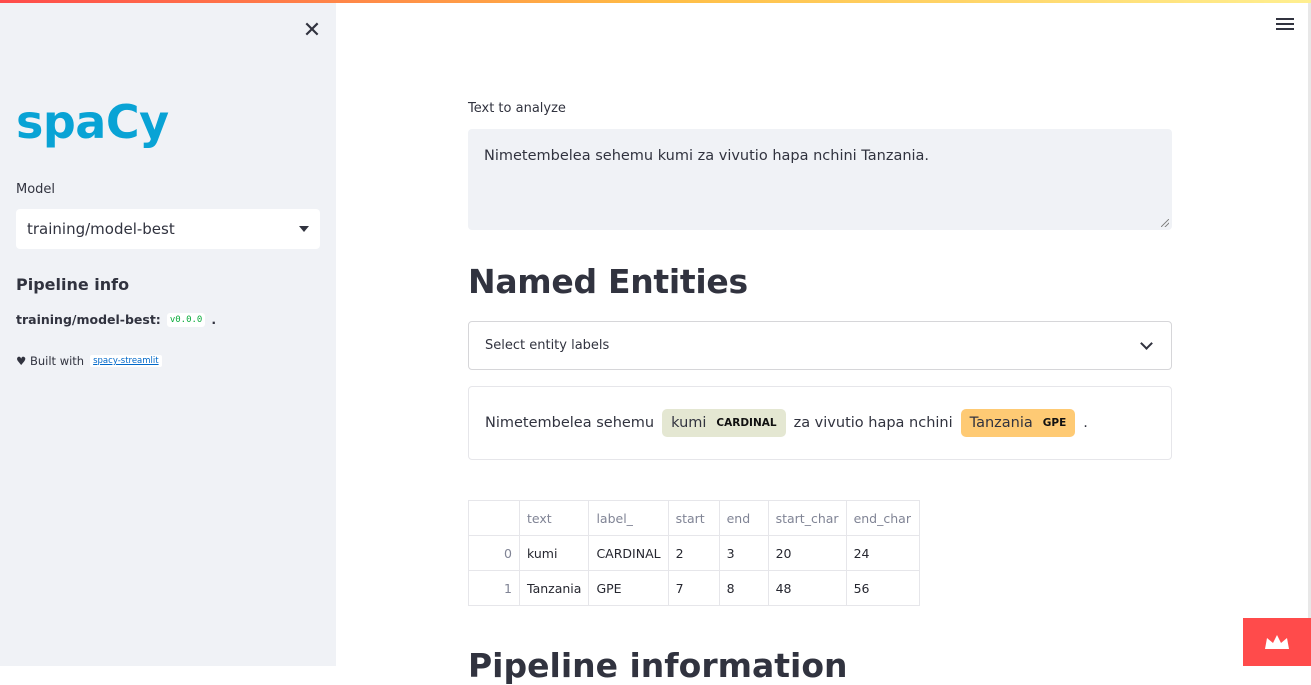  I want to click on table-cell: 7, so click(693, 588).